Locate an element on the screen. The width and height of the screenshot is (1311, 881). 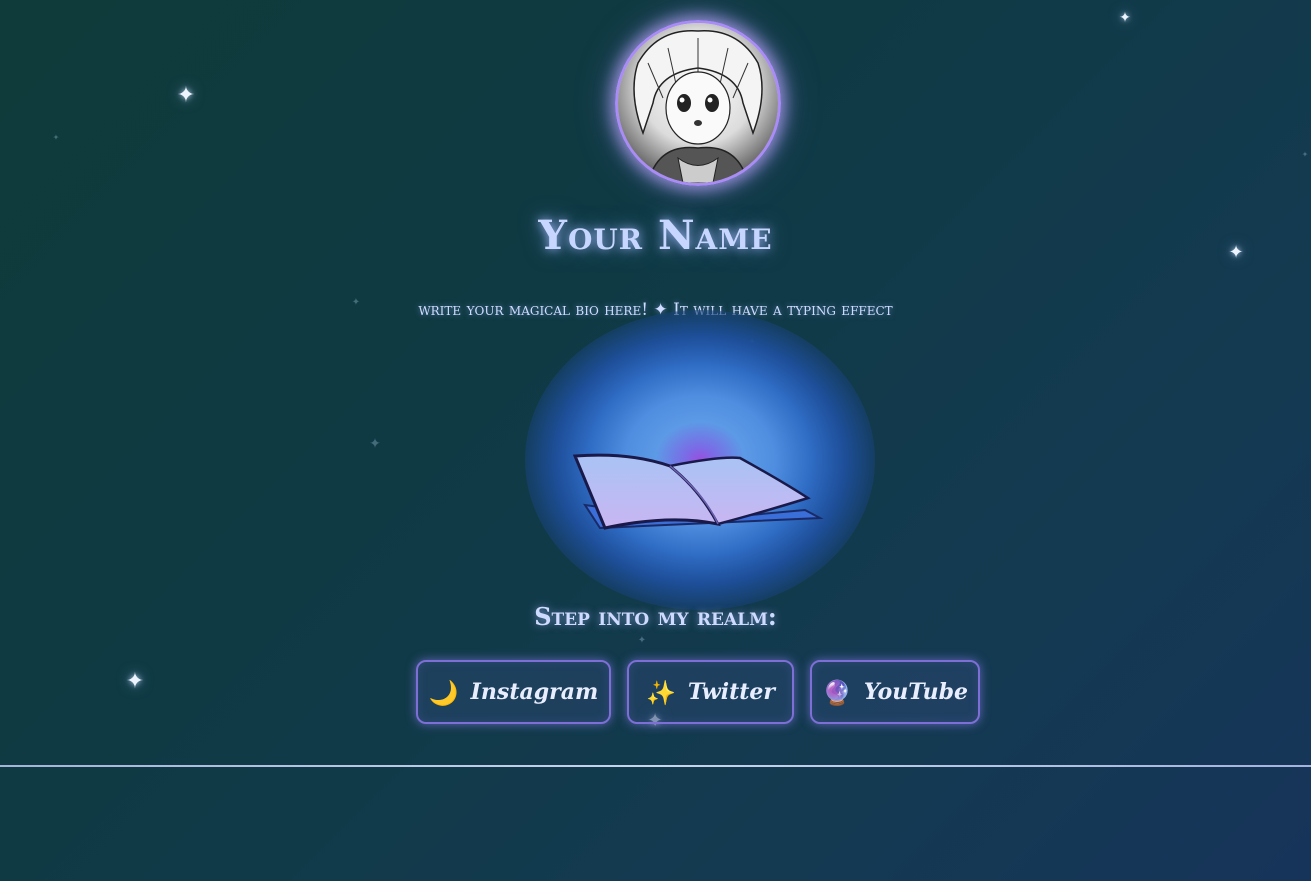
twitter-link-button: ✨ Twitter is located at coordinates (710, 692).